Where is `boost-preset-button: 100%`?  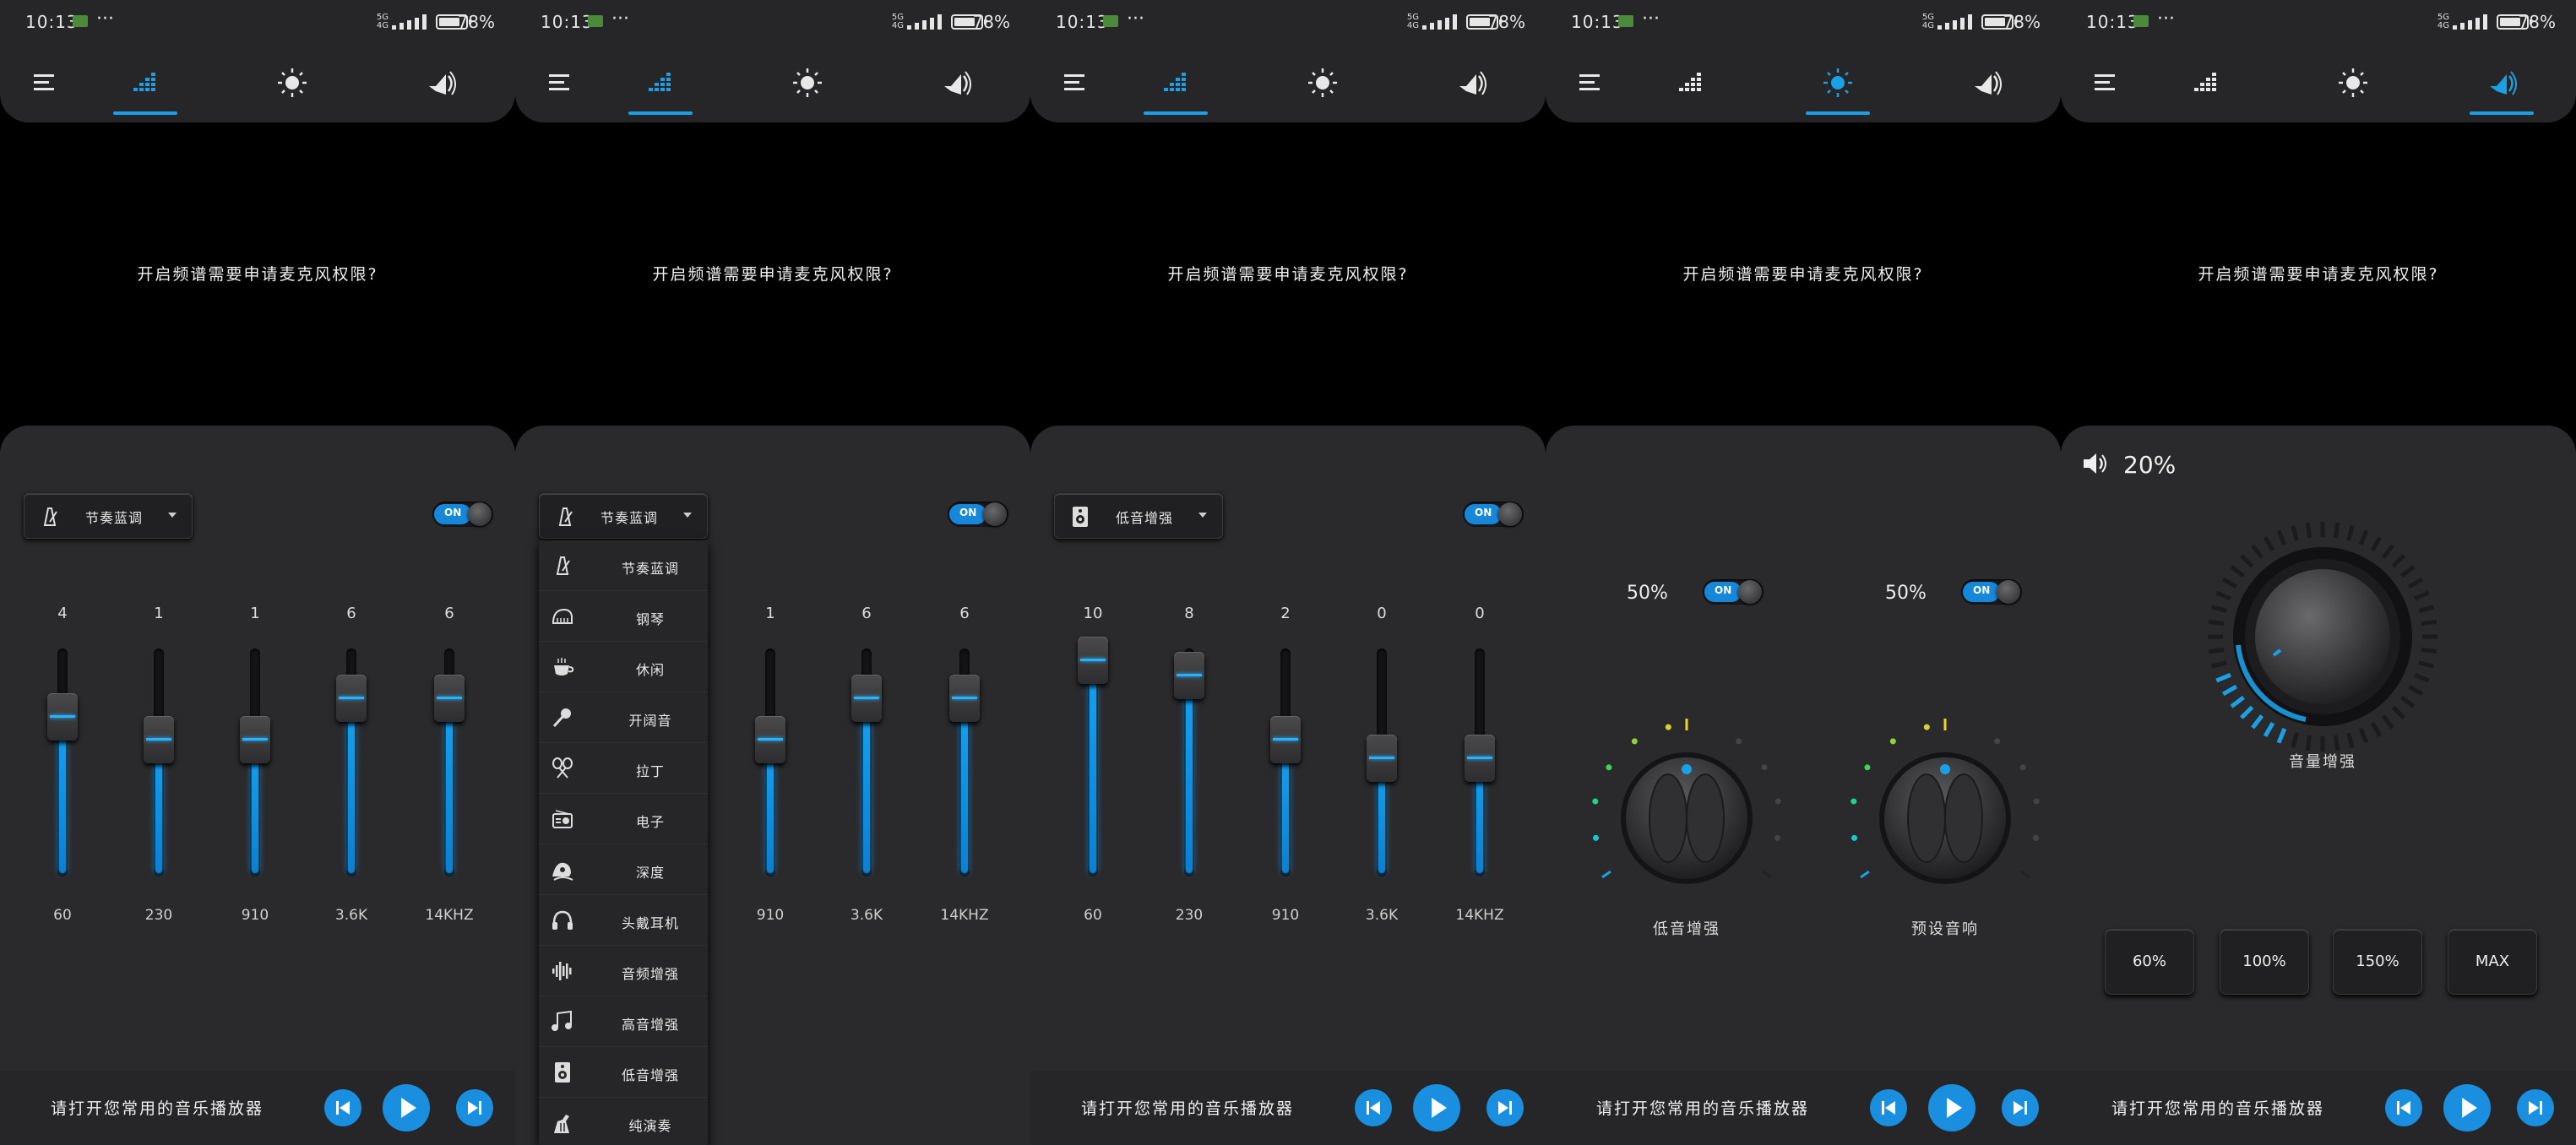 boost-preset-button: 100% is located at coordinates (2264, 962).